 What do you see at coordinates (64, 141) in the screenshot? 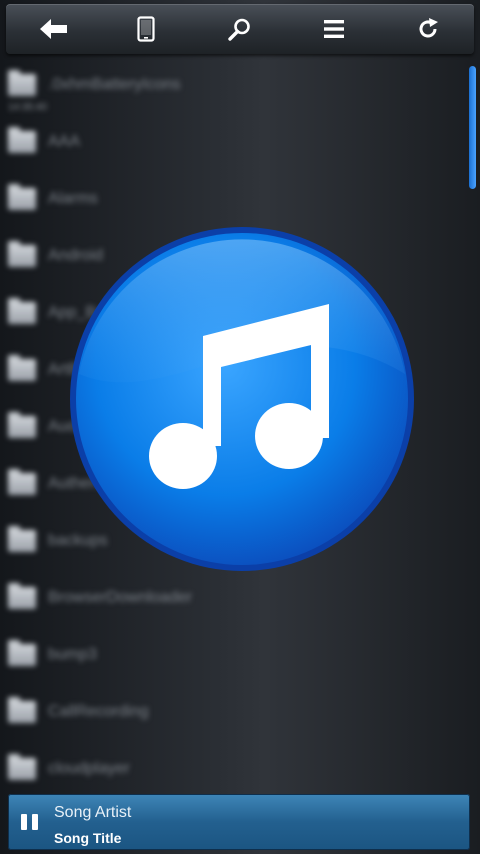
I see `list-item-label: AAA` at bounding box center [64, 141].